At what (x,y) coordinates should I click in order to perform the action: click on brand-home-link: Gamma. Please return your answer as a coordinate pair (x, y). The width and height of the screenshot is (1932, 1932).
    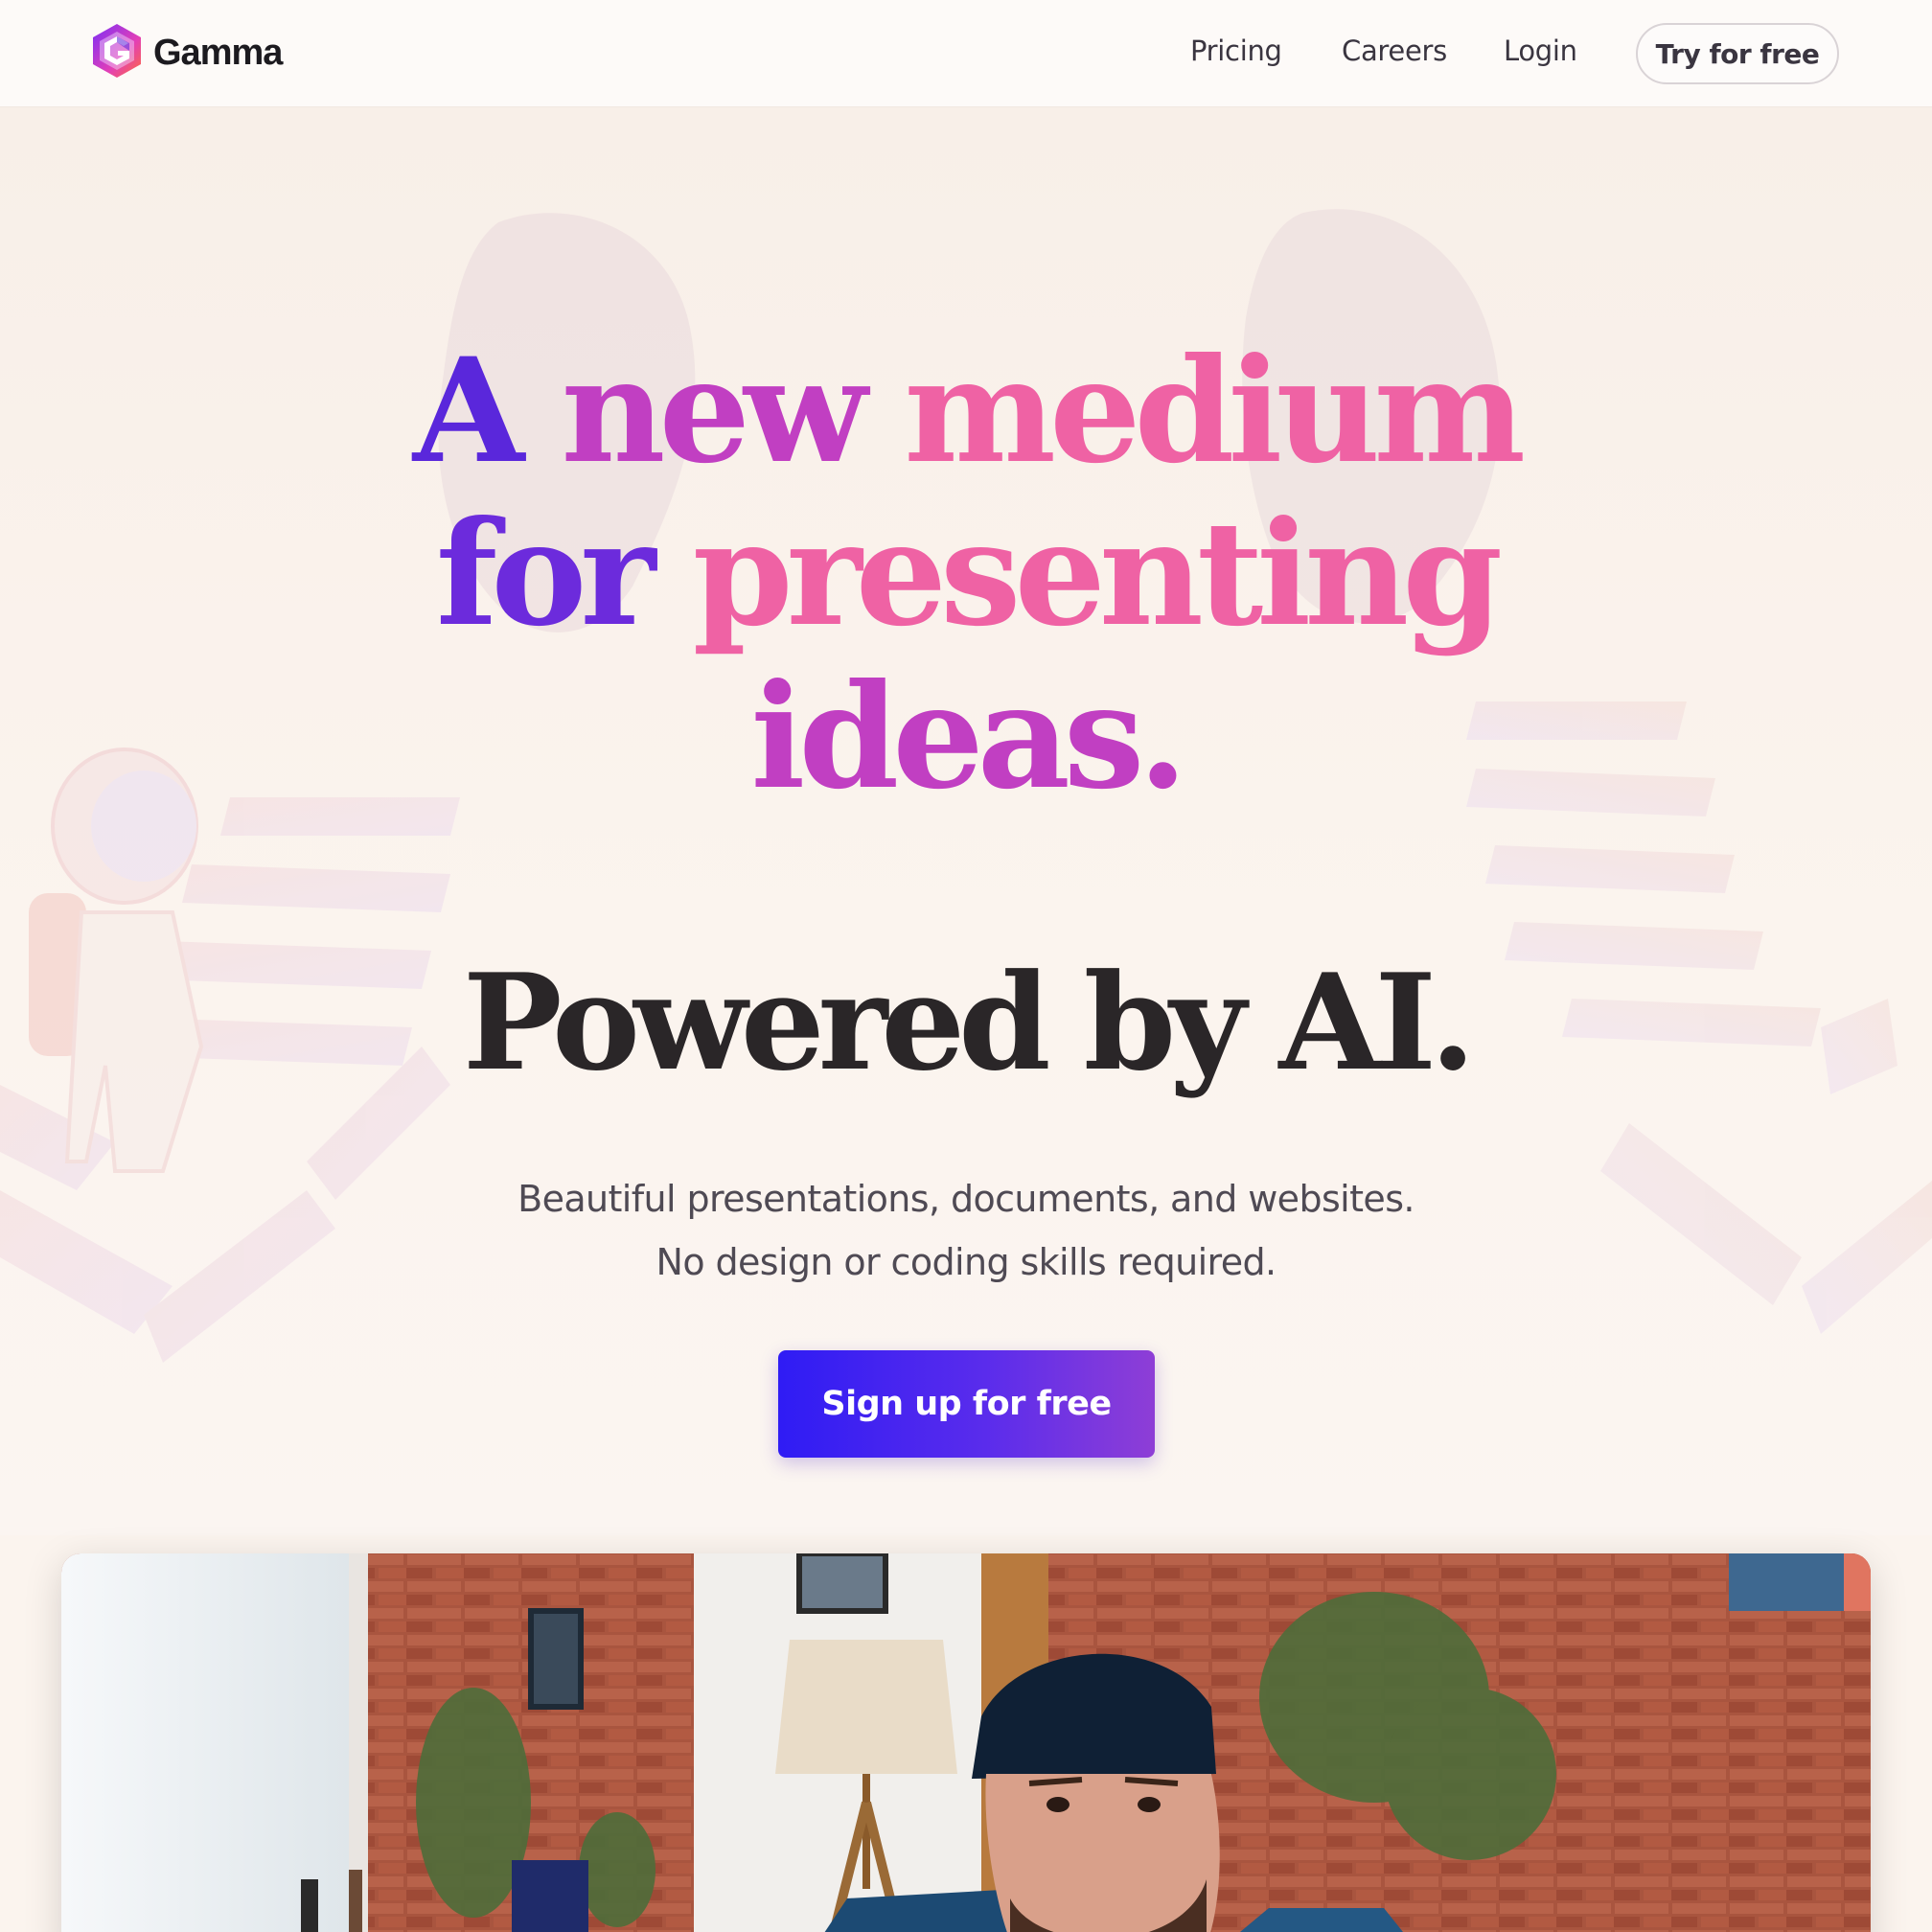
    Looking at the image, I should click on (186, 52).